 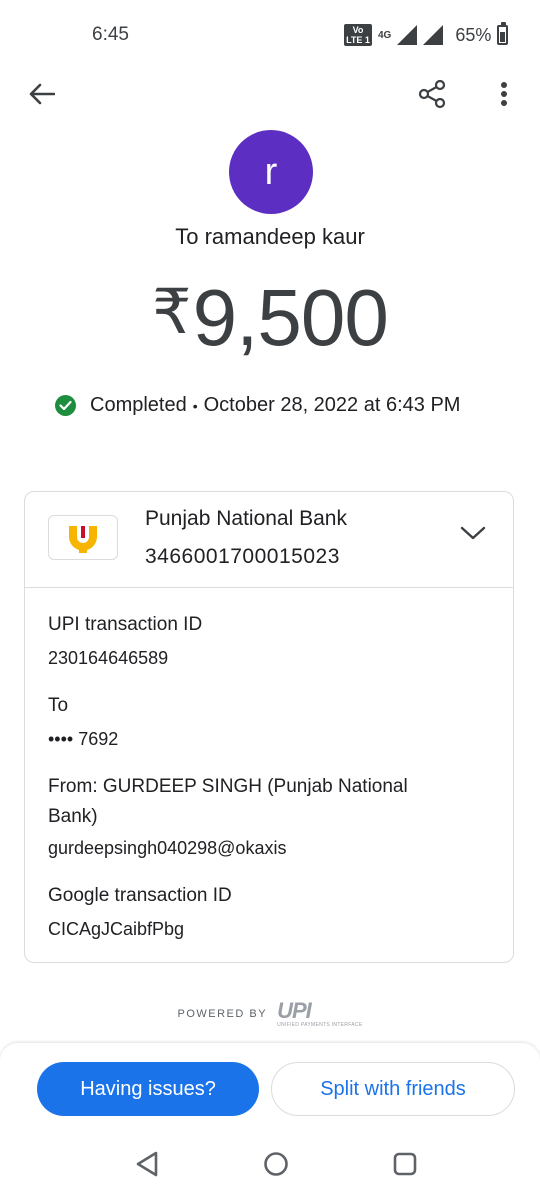 What do you see at coordinates (385, 35) in the screenshot?
I see `network-type: 4G` at bounding box center [385, 35].